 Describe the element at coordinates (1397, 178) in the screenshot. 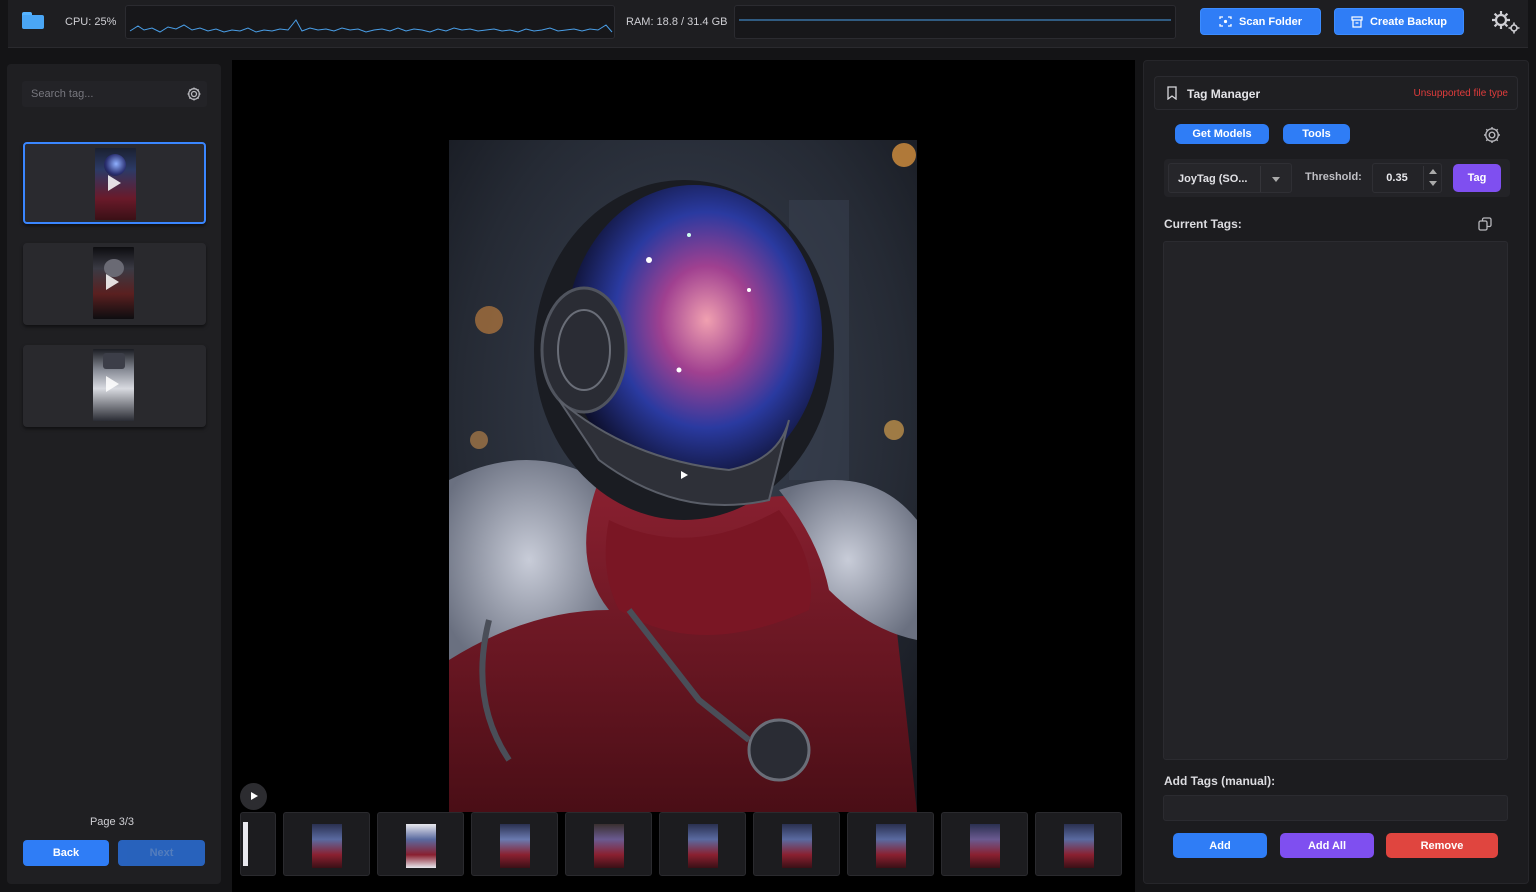

I see `threshold-input` at that location.